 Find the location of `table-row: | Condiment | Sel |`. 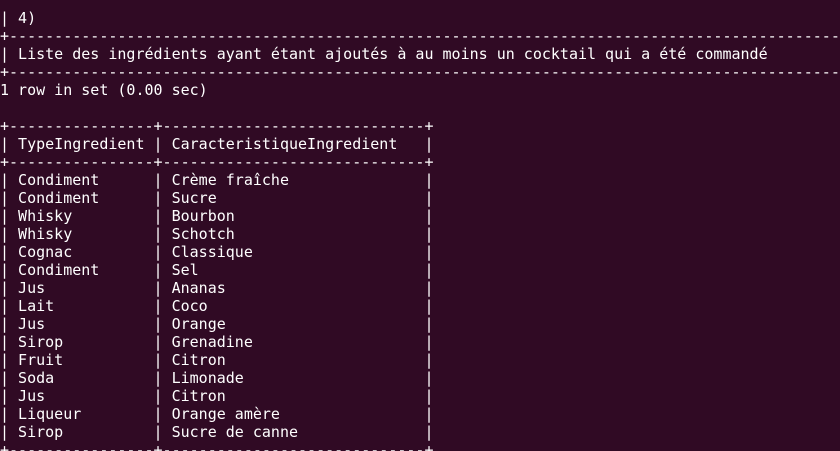

table-row: | Condiment | Sel | is located at coordinates (217, 270).